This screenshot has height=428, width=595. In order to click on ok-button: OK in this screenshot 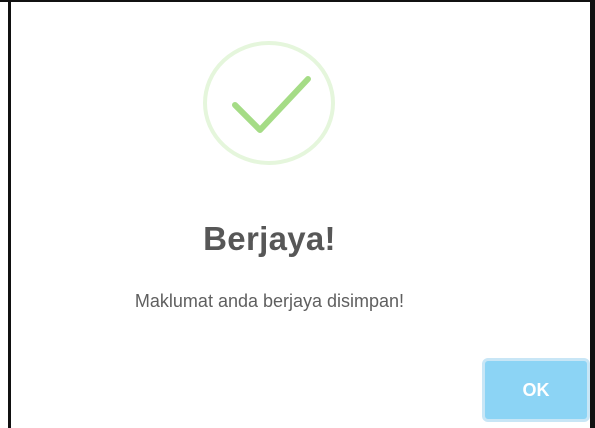, I will do `click(536, 390)`.